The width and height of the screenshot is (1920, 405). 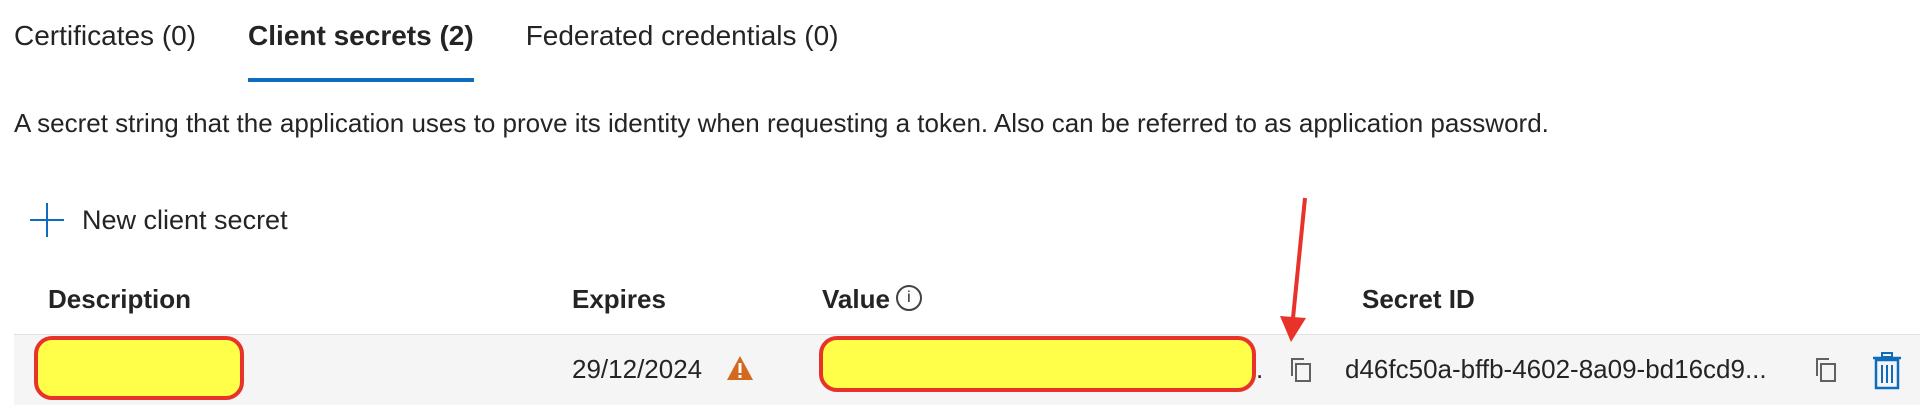 I want to click on plus-icon, so click(x=47, y=220).